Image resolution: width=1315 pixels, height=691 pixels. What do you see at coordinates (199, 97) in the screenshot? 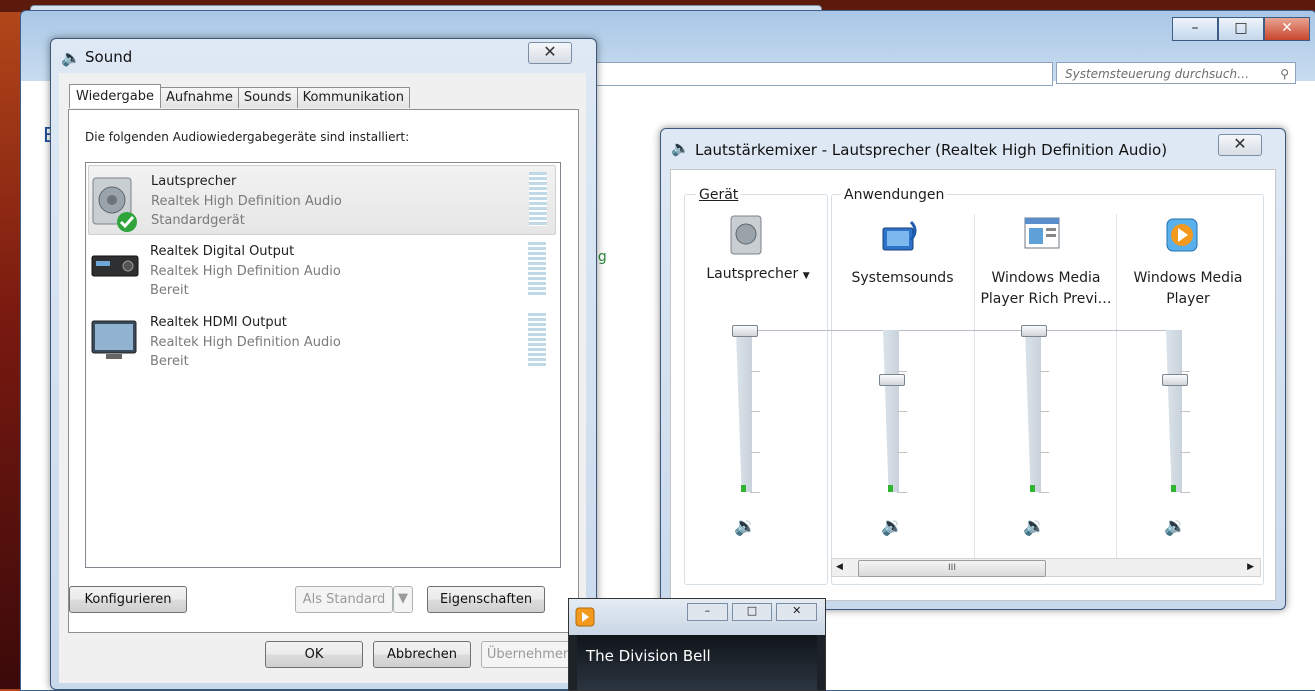
I see `tab-recording: Aufnahme` at bounding box center [199, 97].